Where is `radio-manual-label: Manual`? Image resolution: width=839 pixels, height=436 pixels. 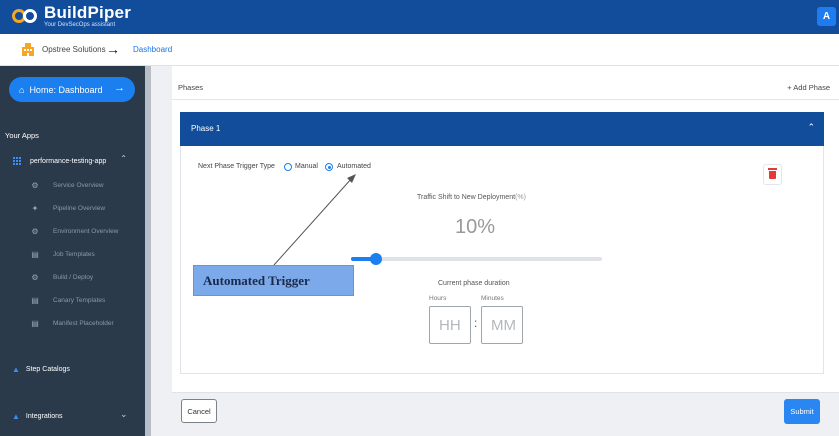 radio-manual-label: Manual is located at coordinates (306, 166).